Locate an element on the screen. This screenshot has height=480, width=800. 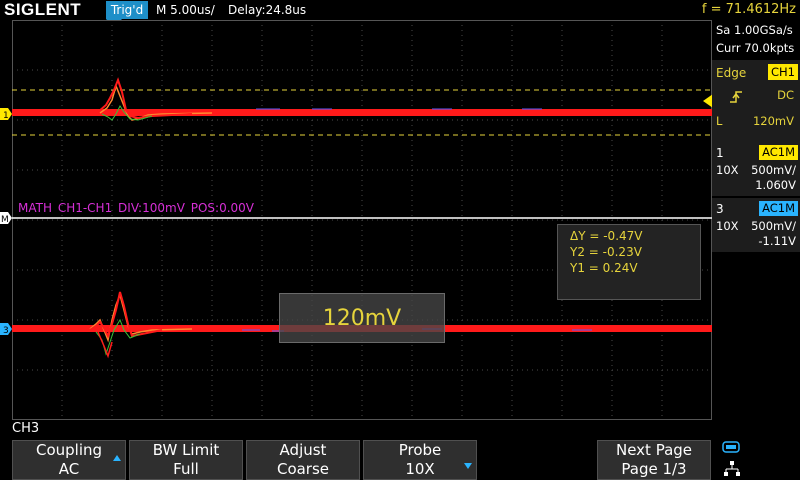
channel-3-panel: 3 AC1M 10X 500mV/ -1.11V is located at coordinates (756, 225).